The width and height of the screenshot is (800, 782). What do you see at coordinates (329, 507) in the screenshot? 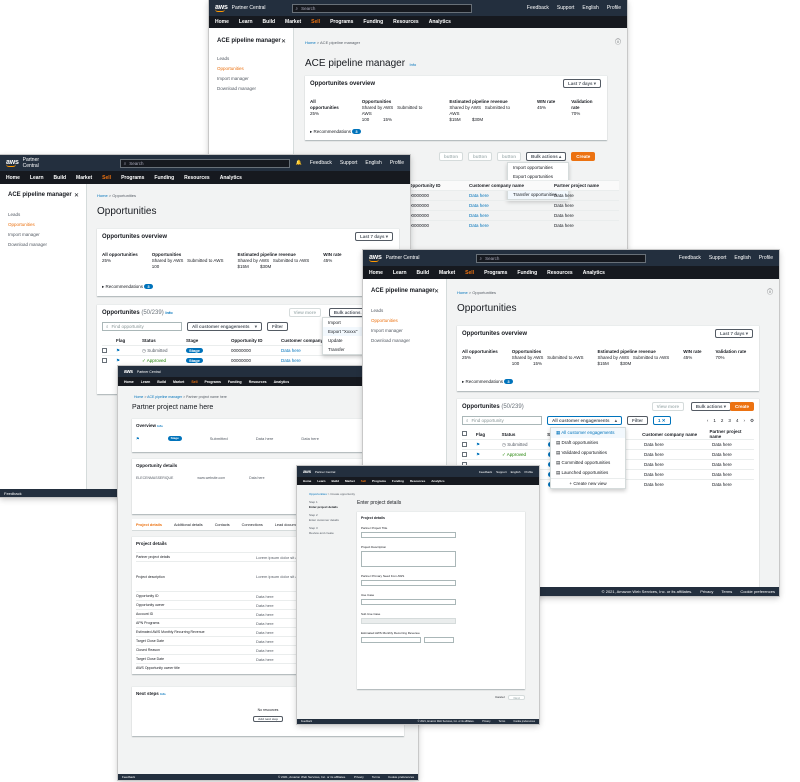
I see `step-1: Enter project details` at bounding box center [329, 507].